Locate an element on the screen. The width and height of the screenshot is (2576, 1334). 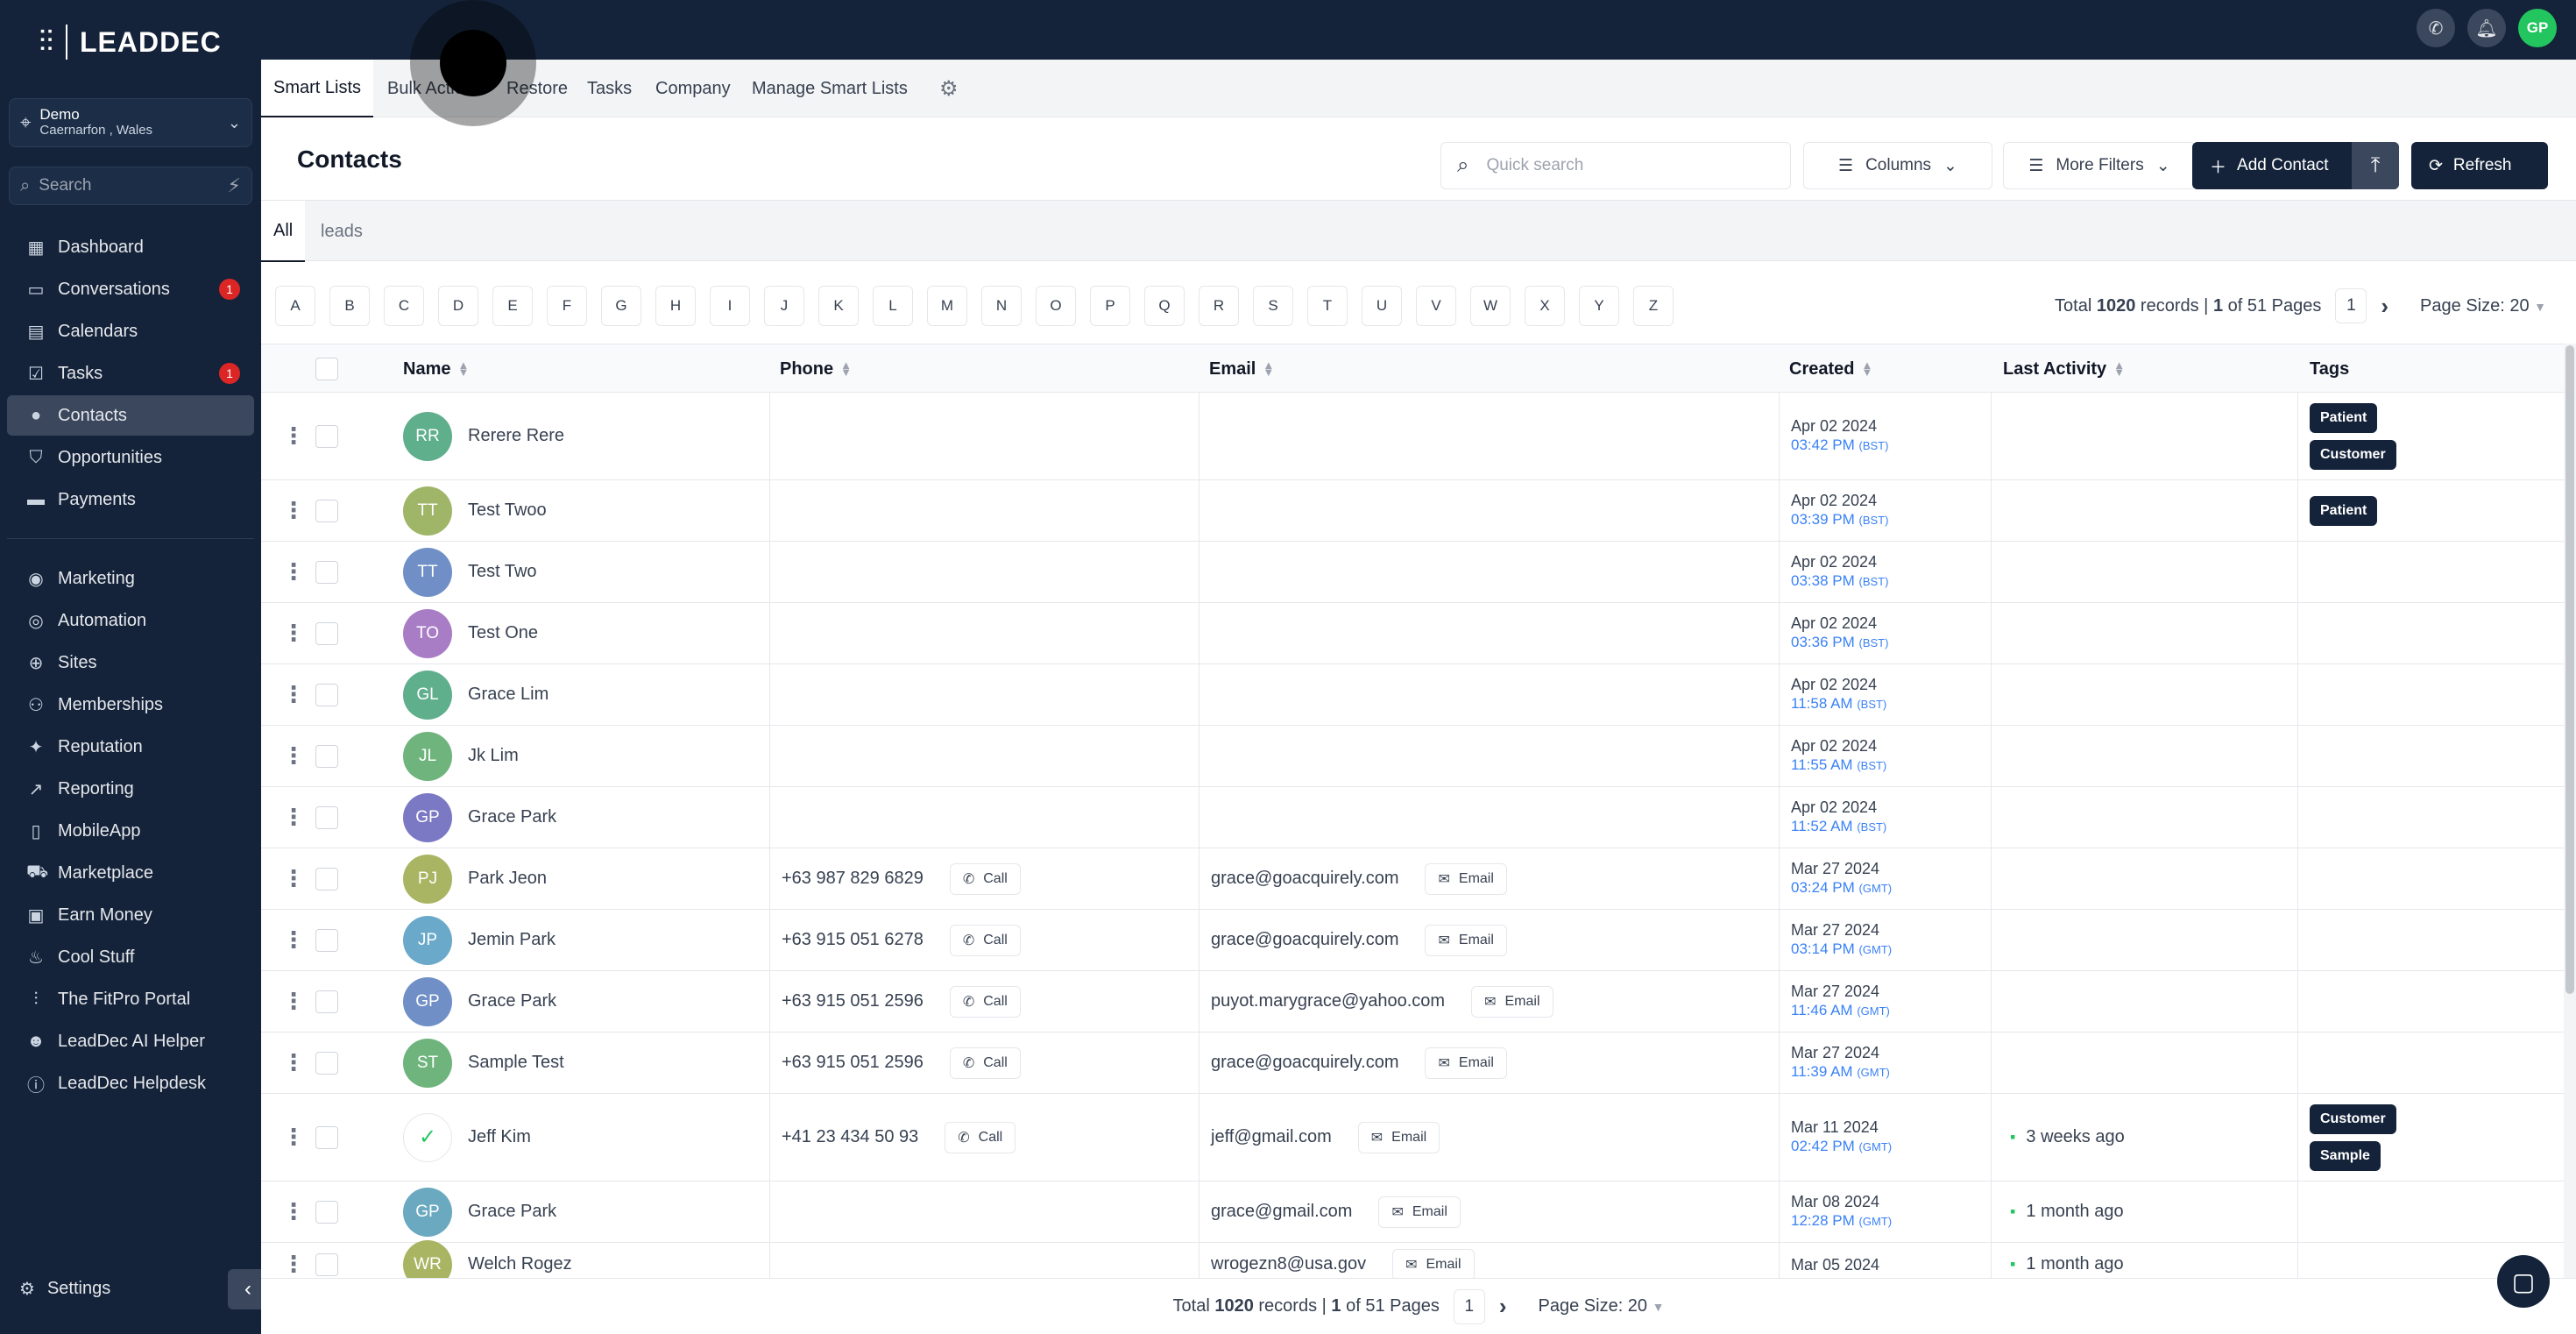
contact-name: Grace Lim is located at coordinates (508, 695).